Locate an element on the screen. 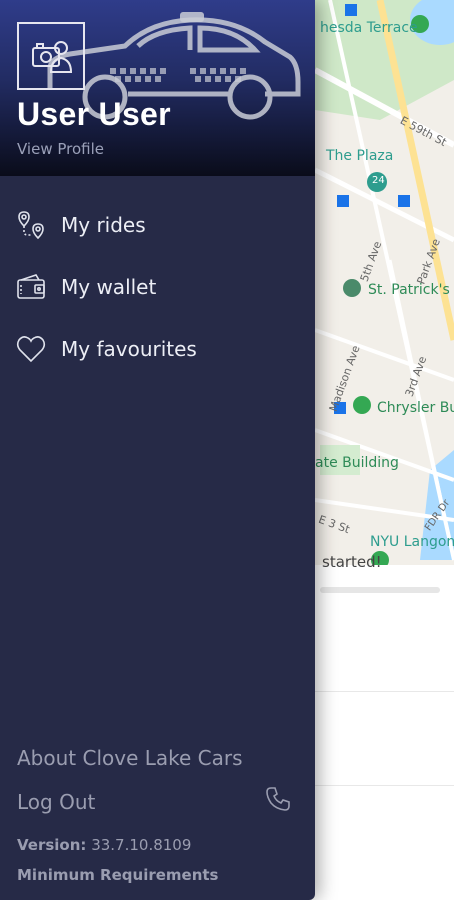 This screenshot has height=900, width=454. map-label-chrysler: Chrysler Bu is located at coordinates (415, 408).